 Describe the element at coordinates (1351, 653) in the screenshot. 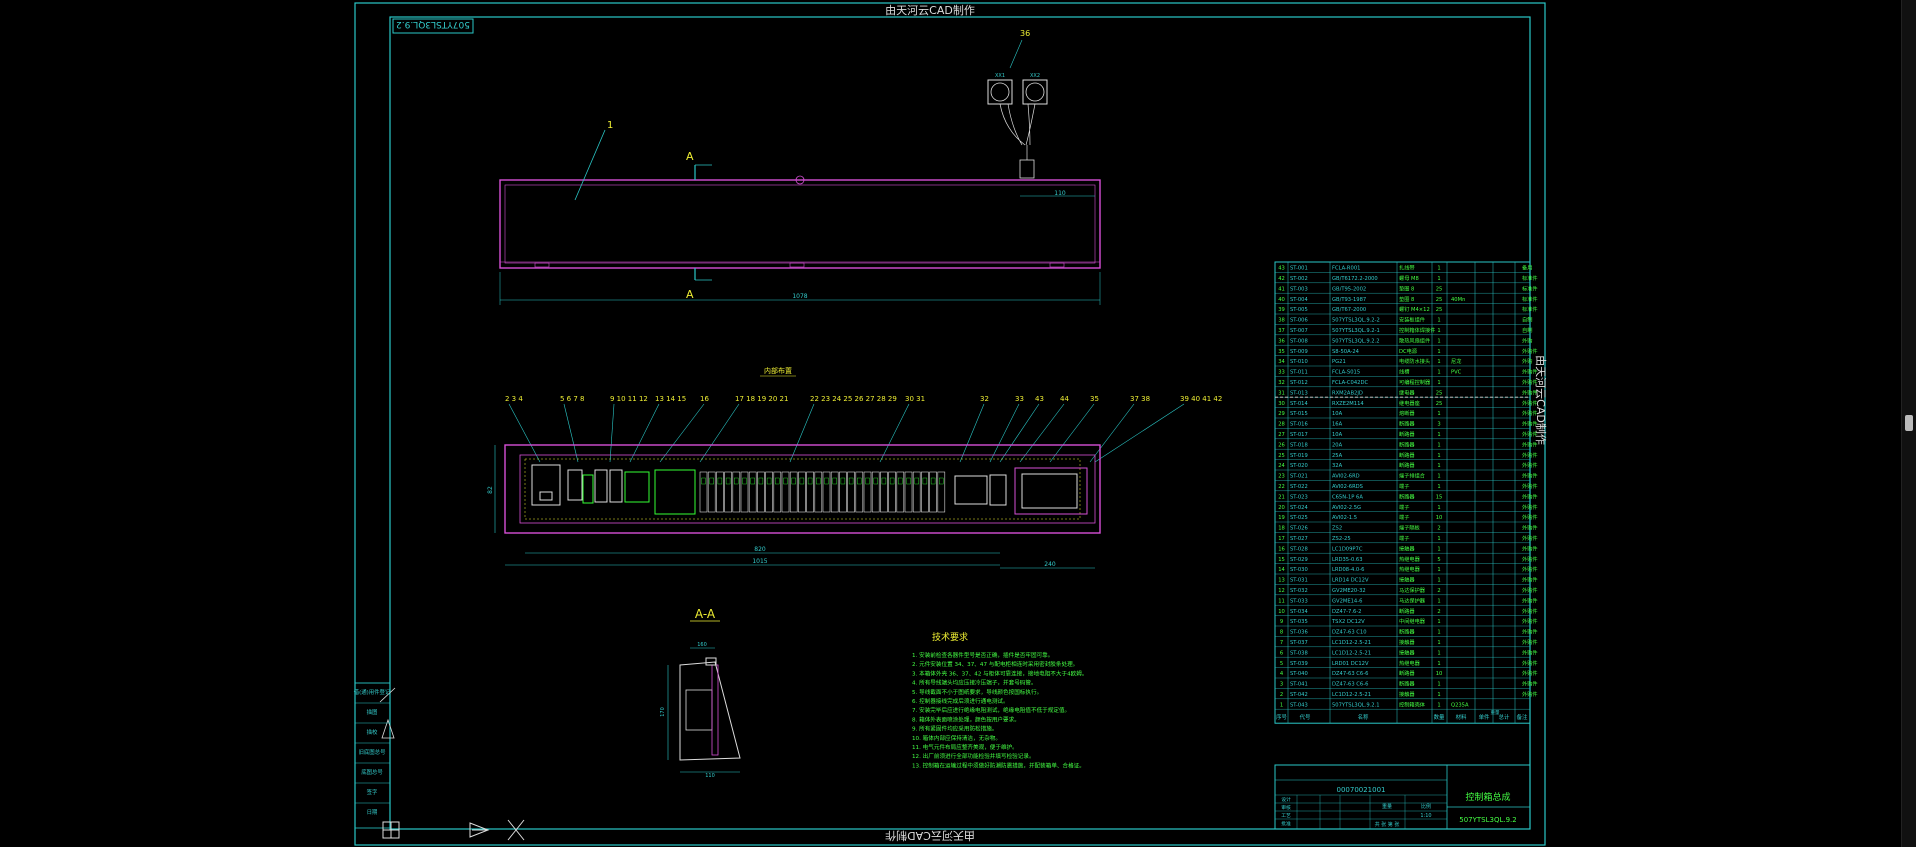

I see `bom-cell: LC1D12-2.5-21` at that location.